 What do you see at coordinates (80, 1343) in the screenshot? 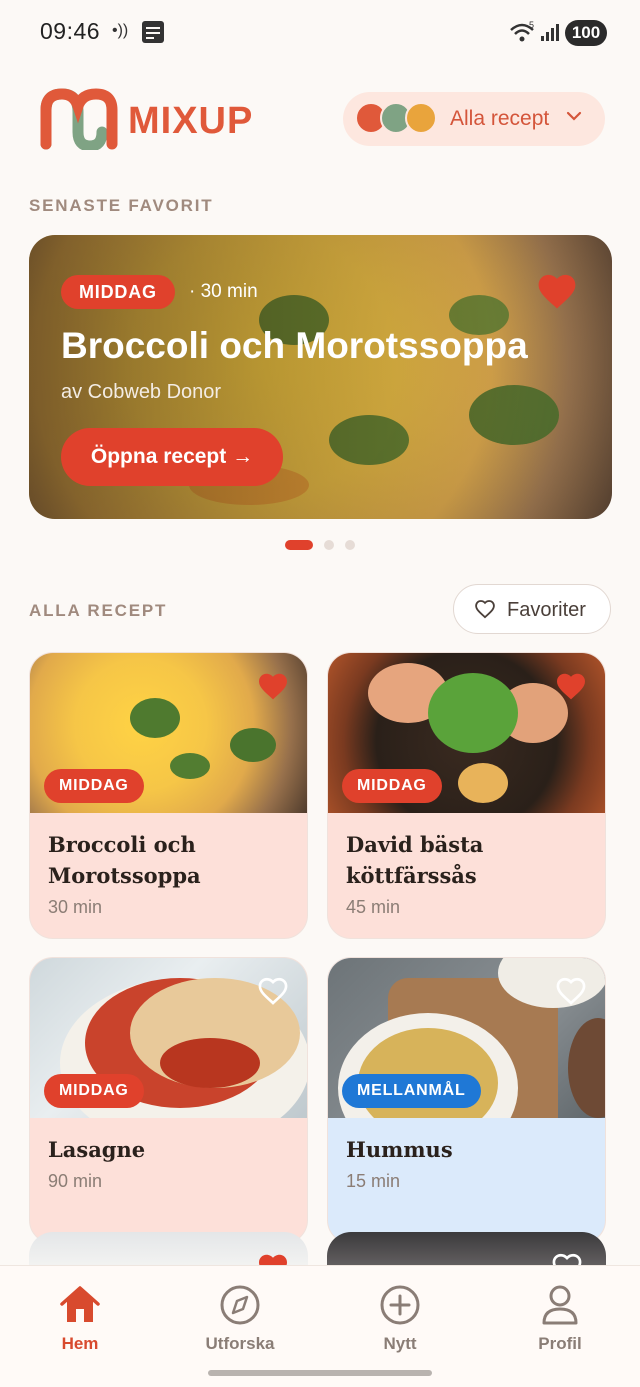
I see `nav-label: Hem` at bounding box center [80, 1343].